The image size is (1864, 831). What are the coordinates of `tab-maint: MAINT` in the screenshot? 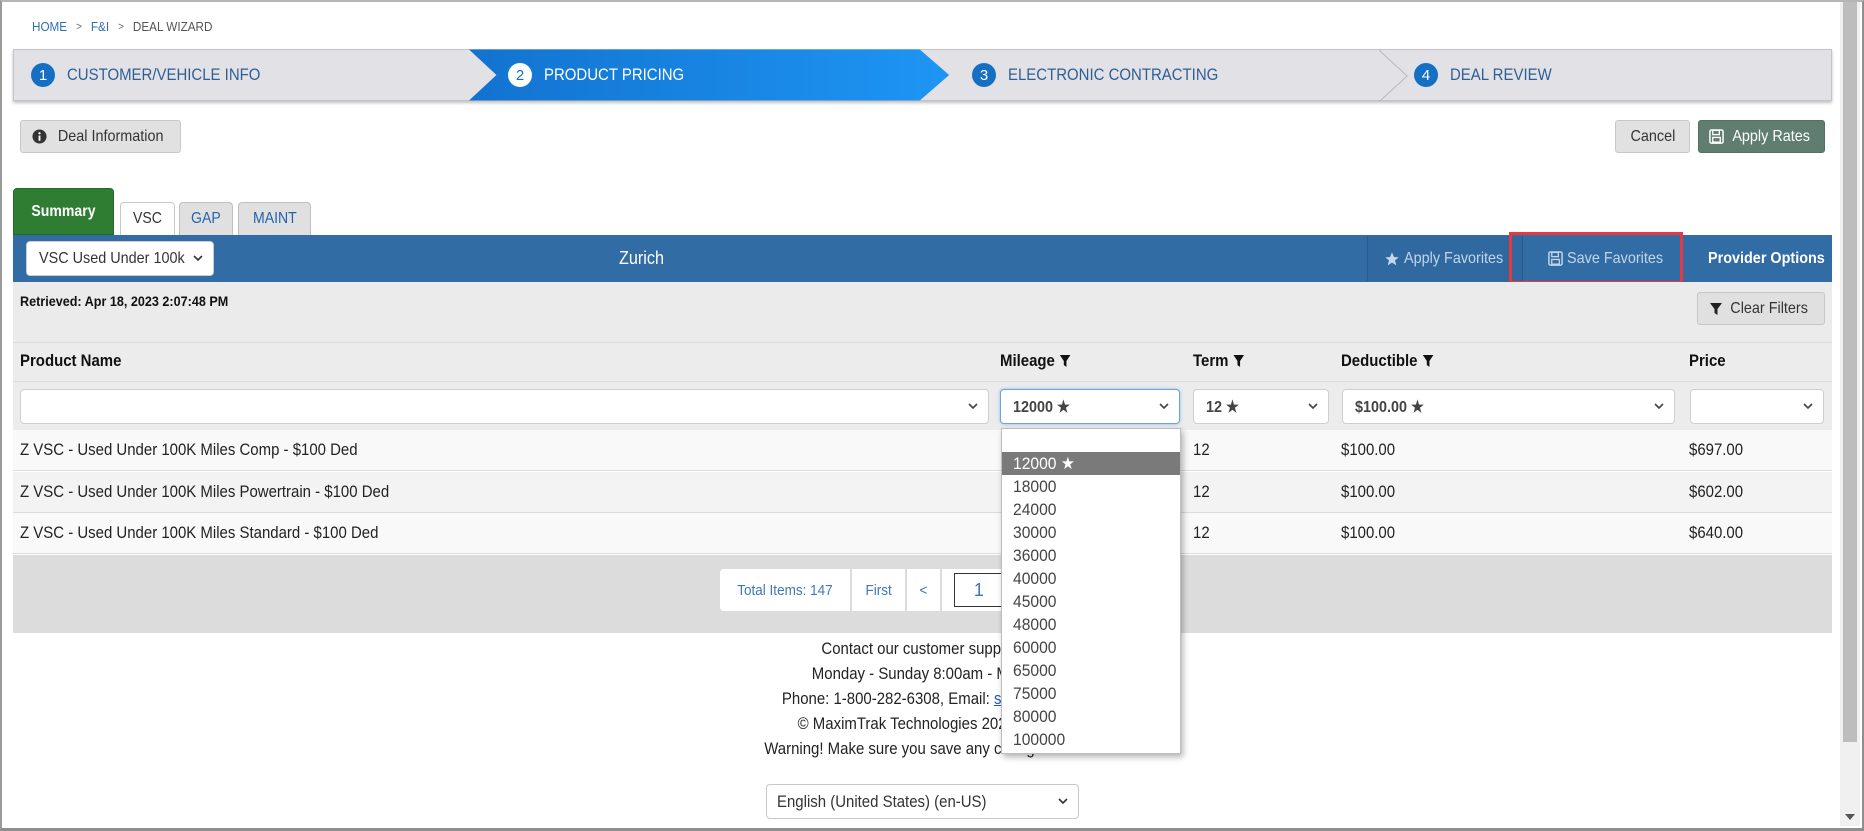 It's located at (274, 218).